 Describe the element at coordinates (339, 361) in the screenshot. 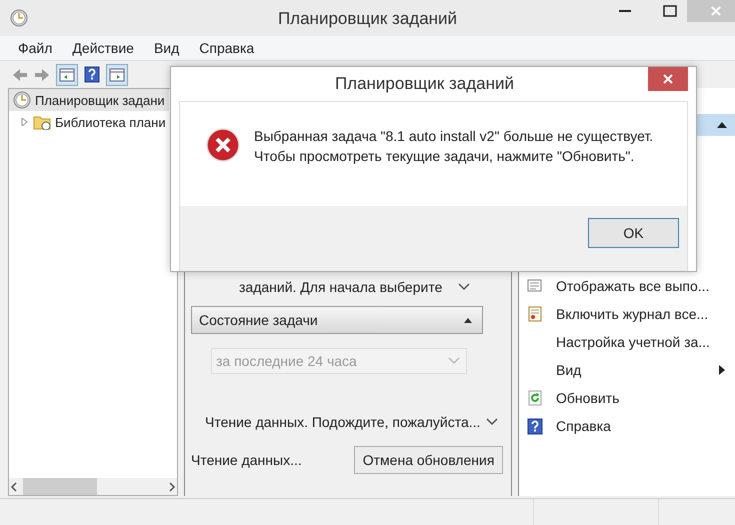

I see `period-dropdown: за последние 24 часа` at that location.